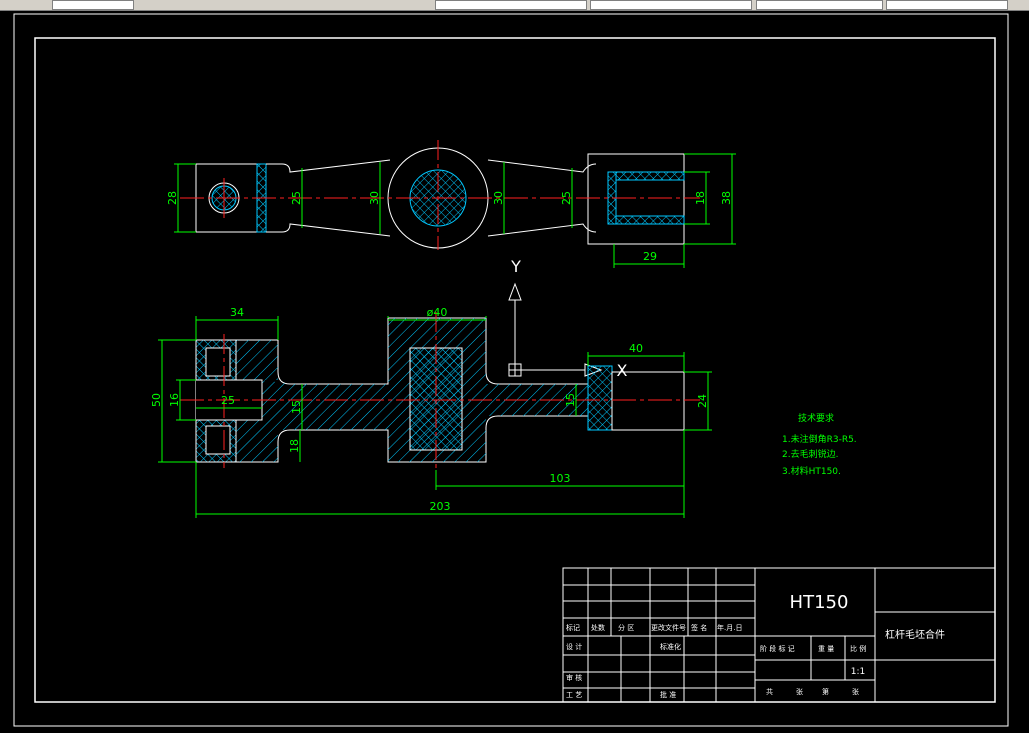  I want to click on dim-neck-right: 25, so click(566, 198).